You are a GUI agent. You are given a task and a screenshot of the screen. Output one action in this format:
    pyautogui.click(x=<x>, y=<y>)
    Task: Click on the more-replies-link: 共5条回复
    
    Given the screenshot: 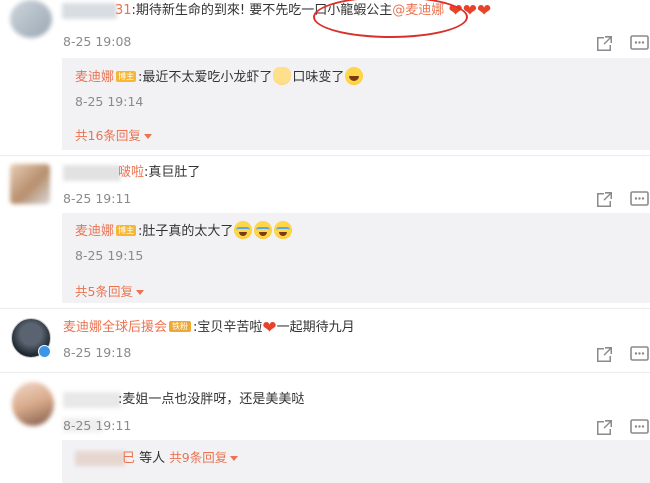 What is the action you would take?
    pyautogui.click(x=109, y=290)
    